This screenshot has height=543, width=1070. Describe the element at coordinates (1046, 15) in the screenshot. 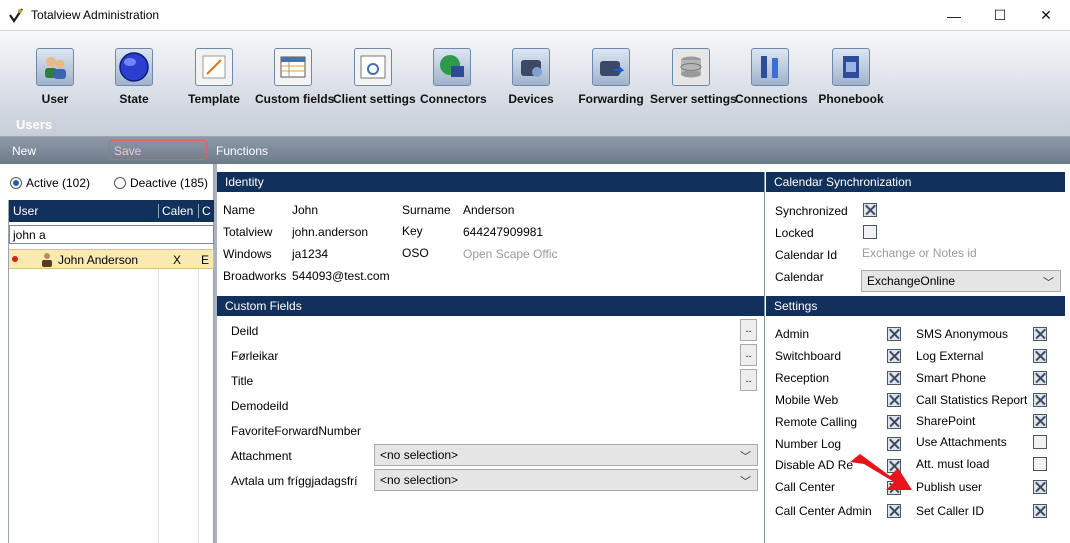

I see `close-button: ✕` at that location.